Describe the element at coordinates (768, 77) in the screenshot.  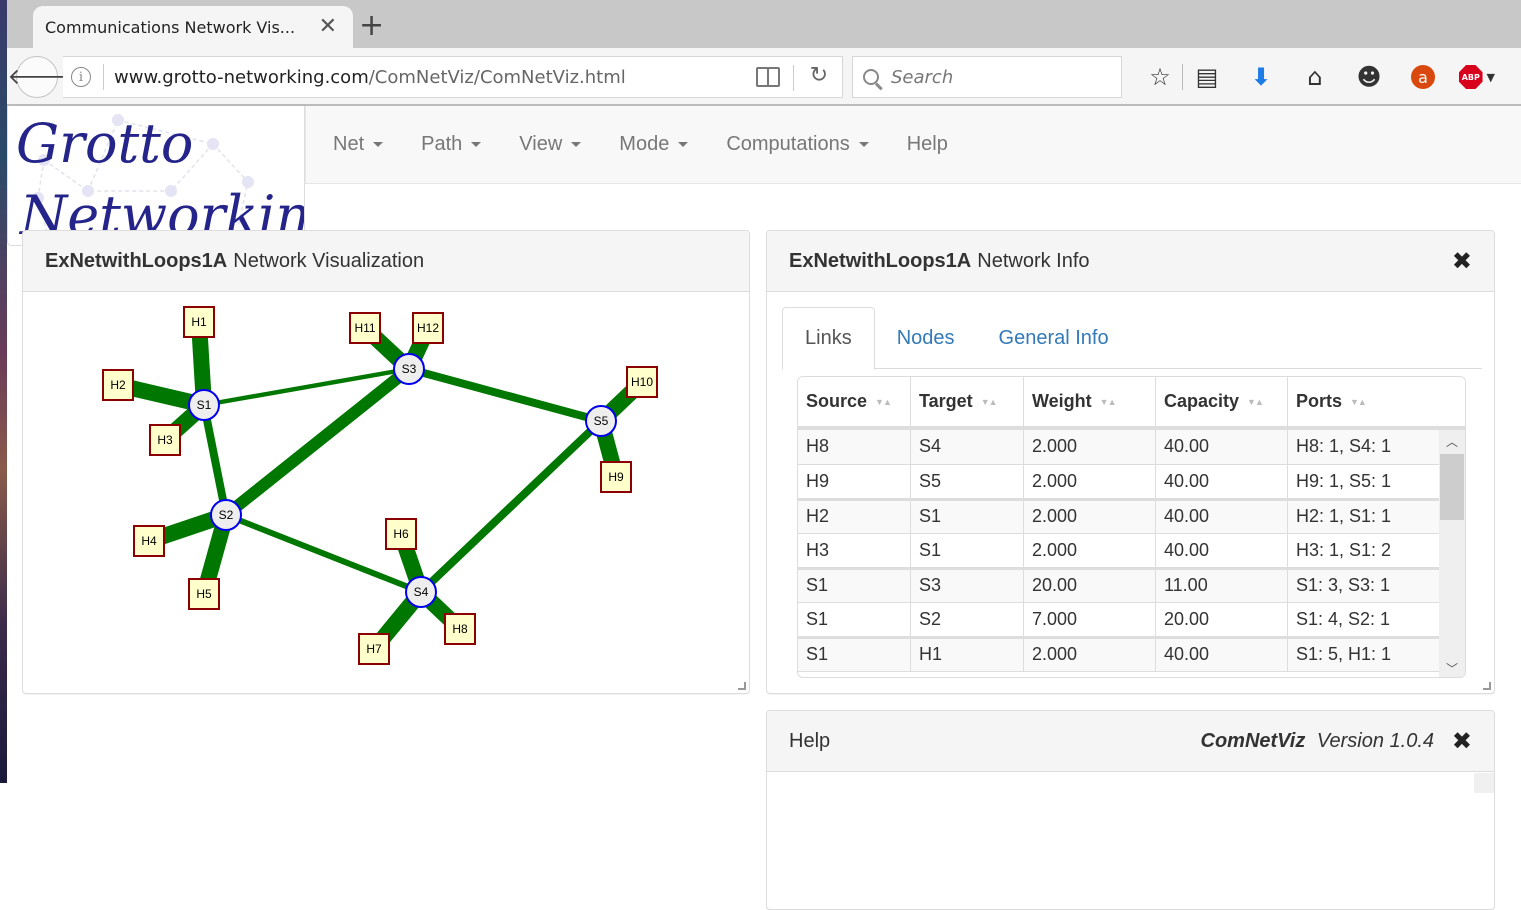
I see `reader-view-icon` at that location.